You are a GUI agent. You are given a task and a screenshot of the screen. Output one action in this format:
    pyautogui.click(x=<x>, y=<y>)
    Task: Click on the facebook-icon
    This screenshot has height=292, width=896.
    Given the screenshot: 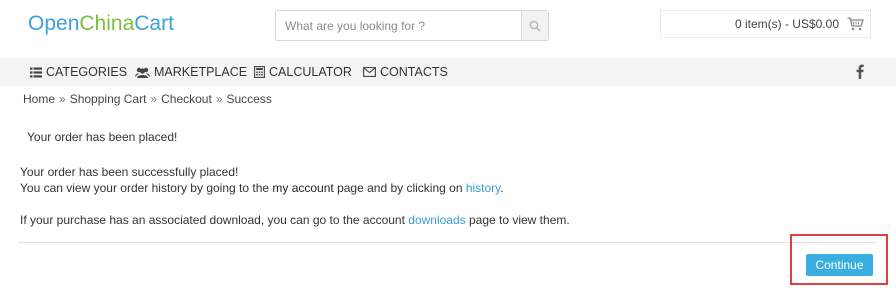 What is the action you would take?
    pyautogui.click(x=860, y=71)
    